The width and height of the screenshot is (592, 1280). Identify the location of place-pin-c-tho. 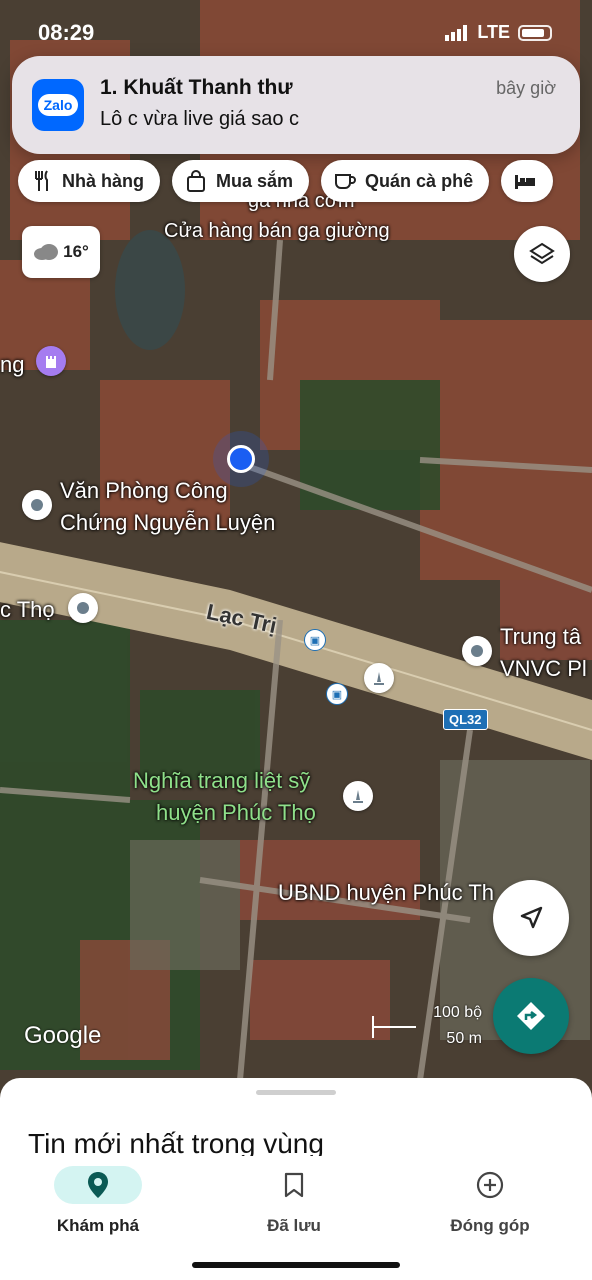
(83, 608).